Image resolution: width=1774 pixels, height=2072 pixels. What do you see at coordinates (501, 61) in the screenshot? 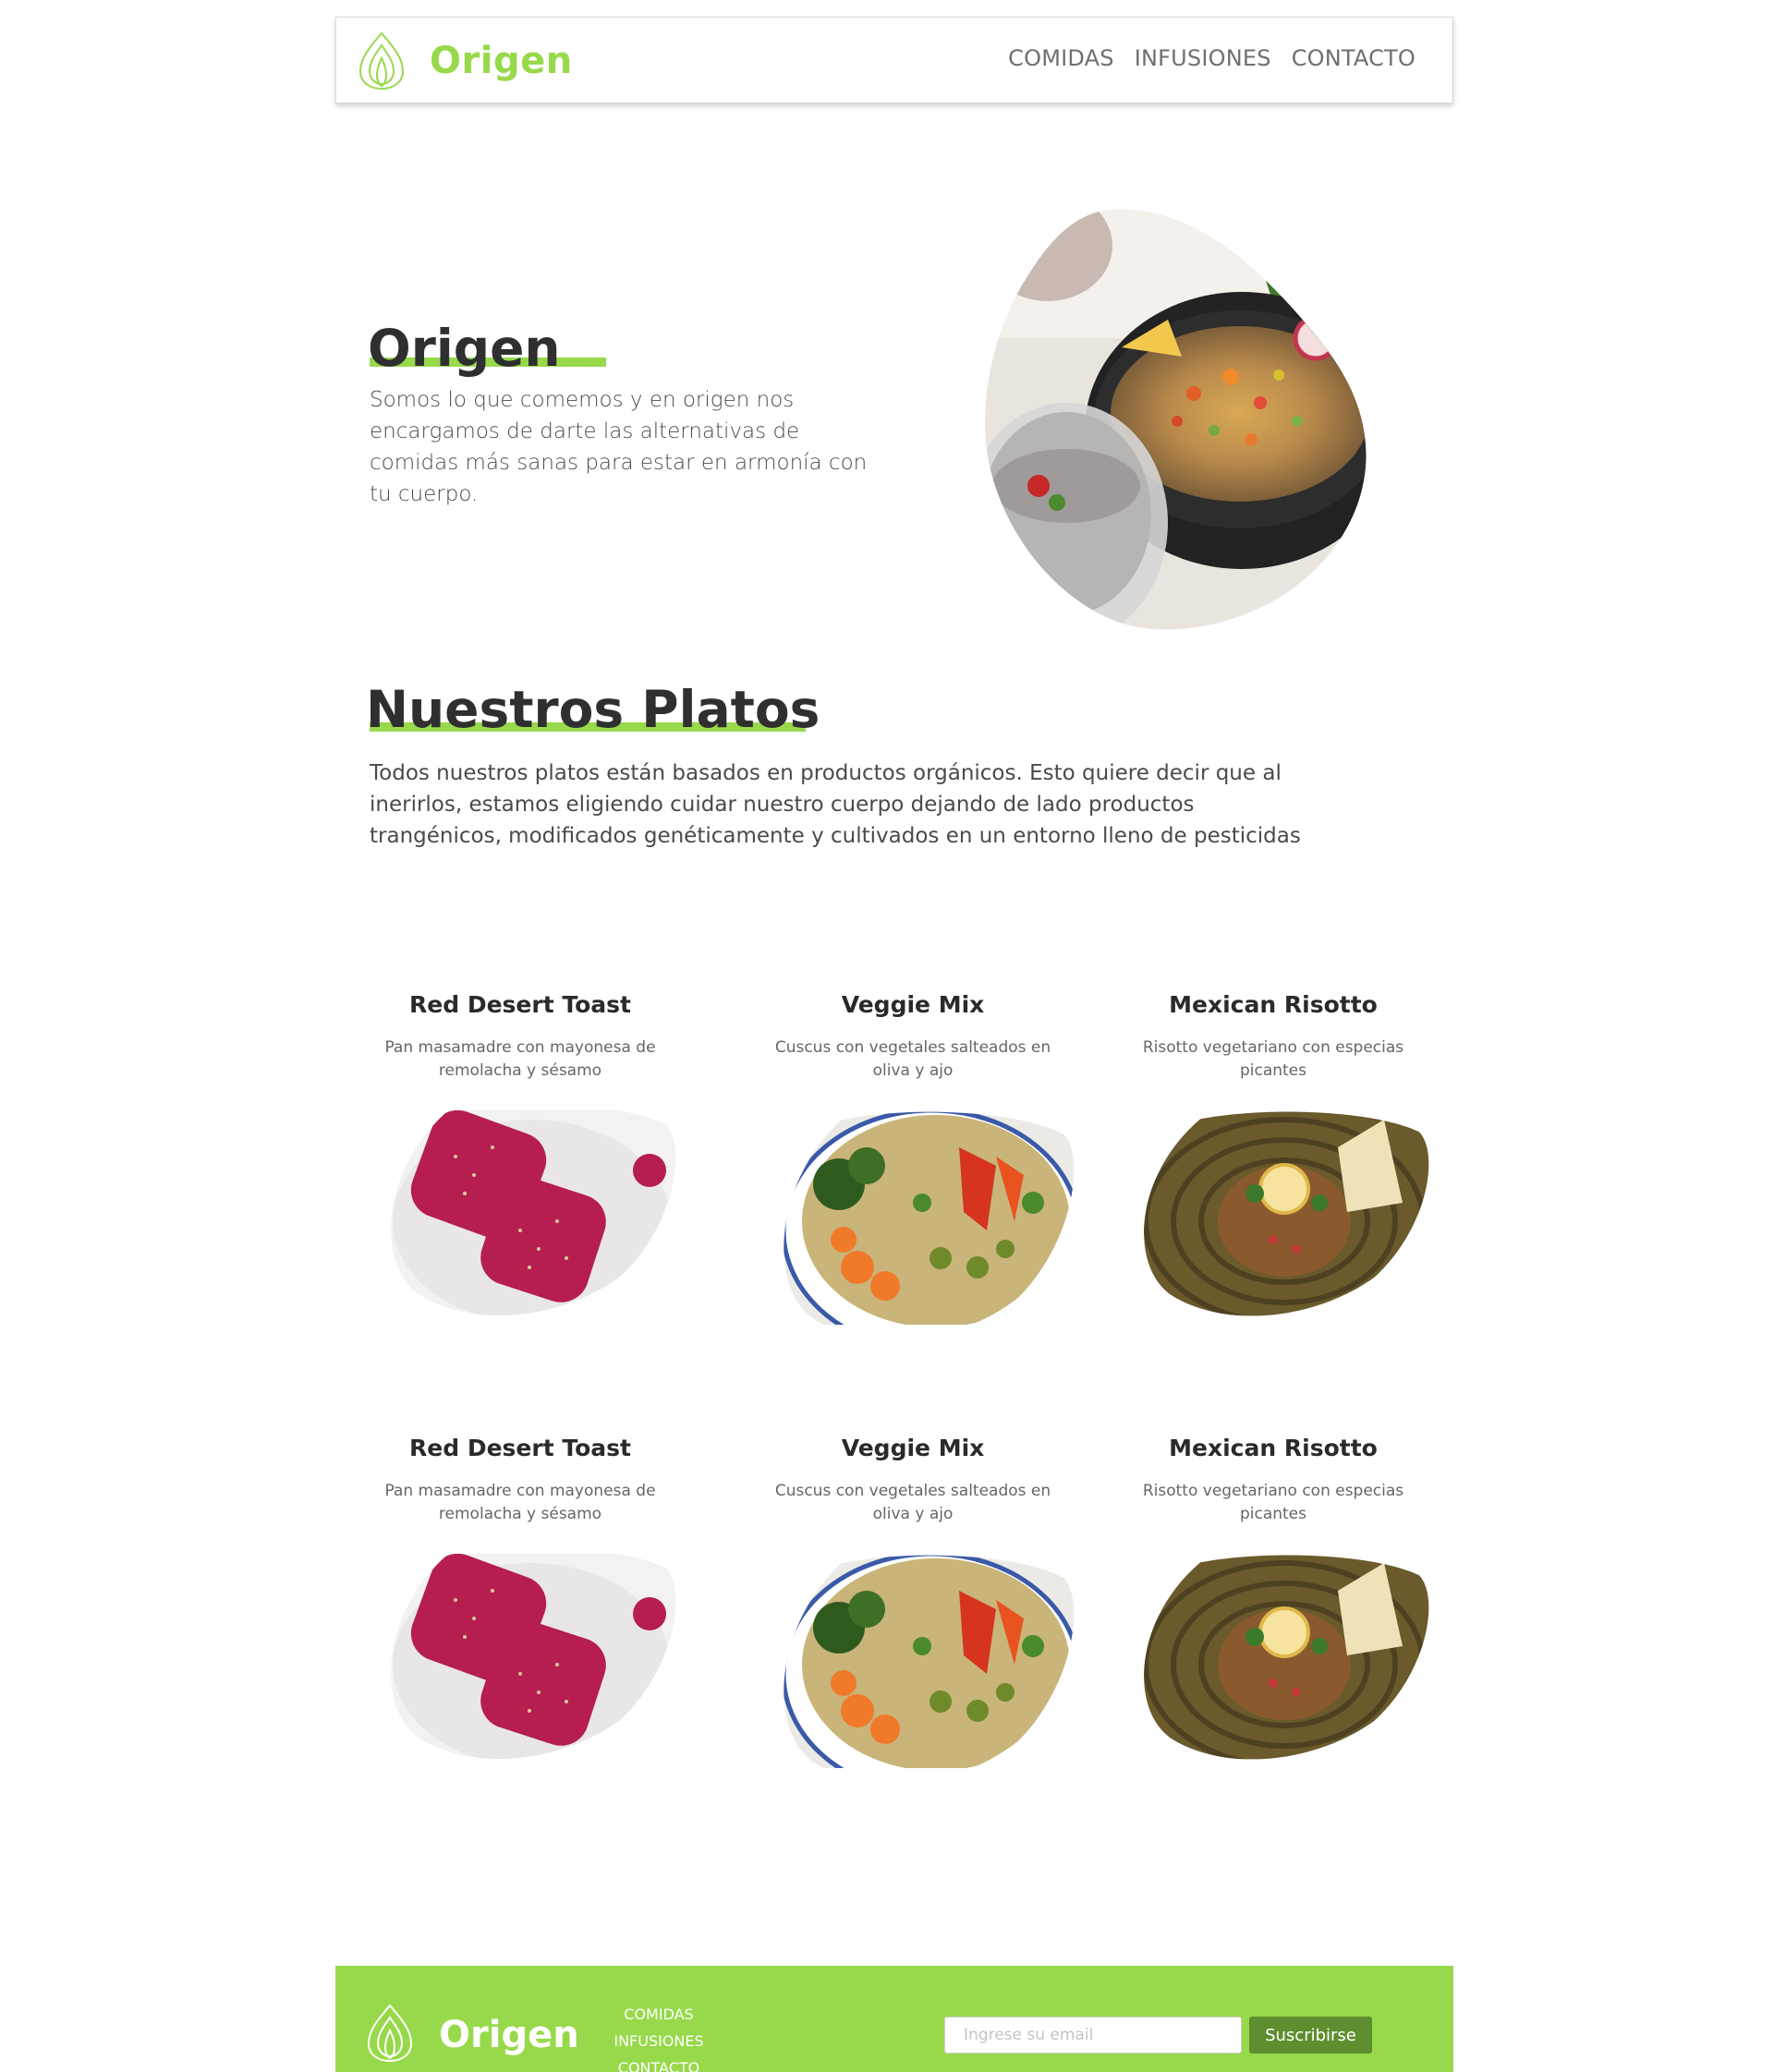
I see `brand-name: Origen` at bounding box center [501, 61].